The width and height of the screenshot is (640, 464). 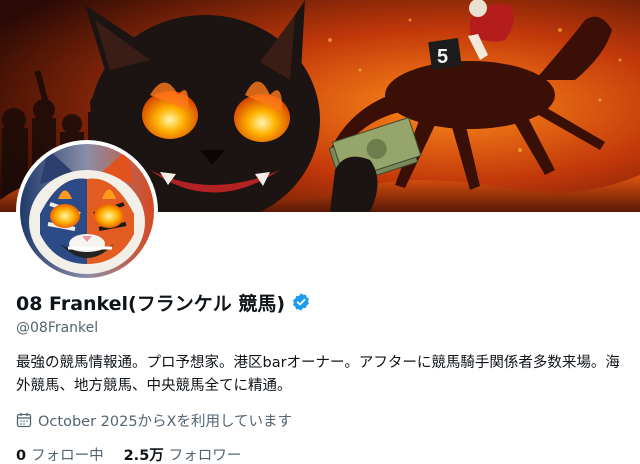 What do you see at coordinates (24, 420) in the screenshot?
I see `calendar-icon` at bounding box center [24, 420].